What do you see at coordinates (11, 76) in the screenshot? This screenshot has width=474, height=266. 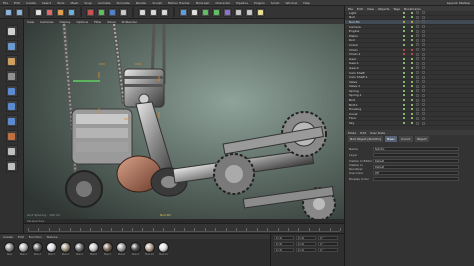 I see `workplane-icon` at bounding box center [11, 76].